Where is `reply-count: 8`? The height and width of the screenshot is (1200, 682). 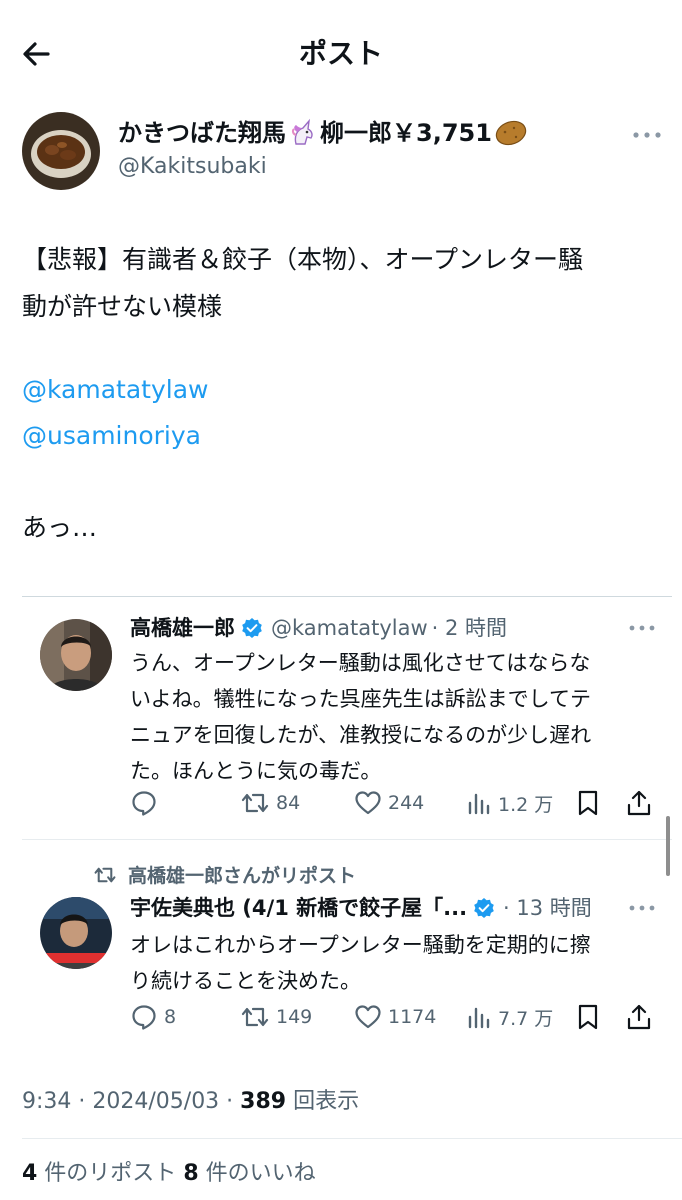
reply-count: 8 is located at coordinates (170, 1017).